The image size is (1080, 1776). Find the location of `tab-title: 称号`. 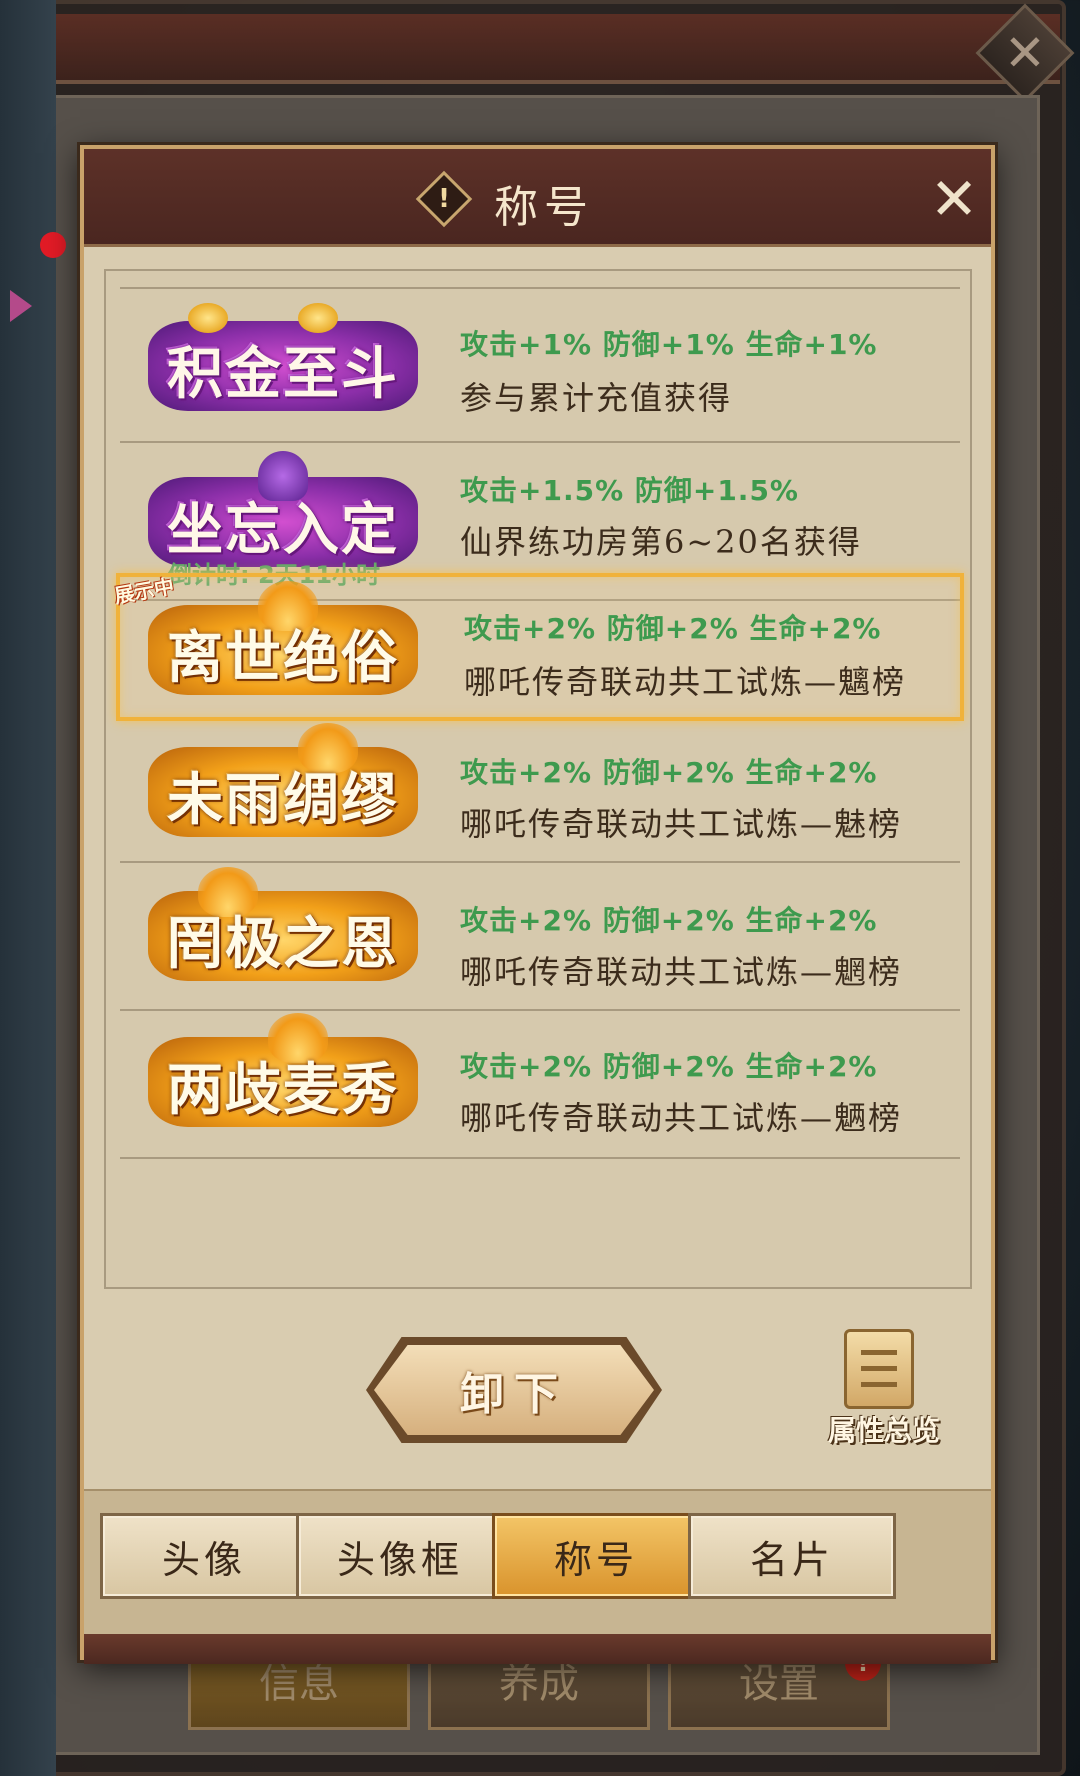

tab-title: 称号 is located at coordinates (596, 1556).